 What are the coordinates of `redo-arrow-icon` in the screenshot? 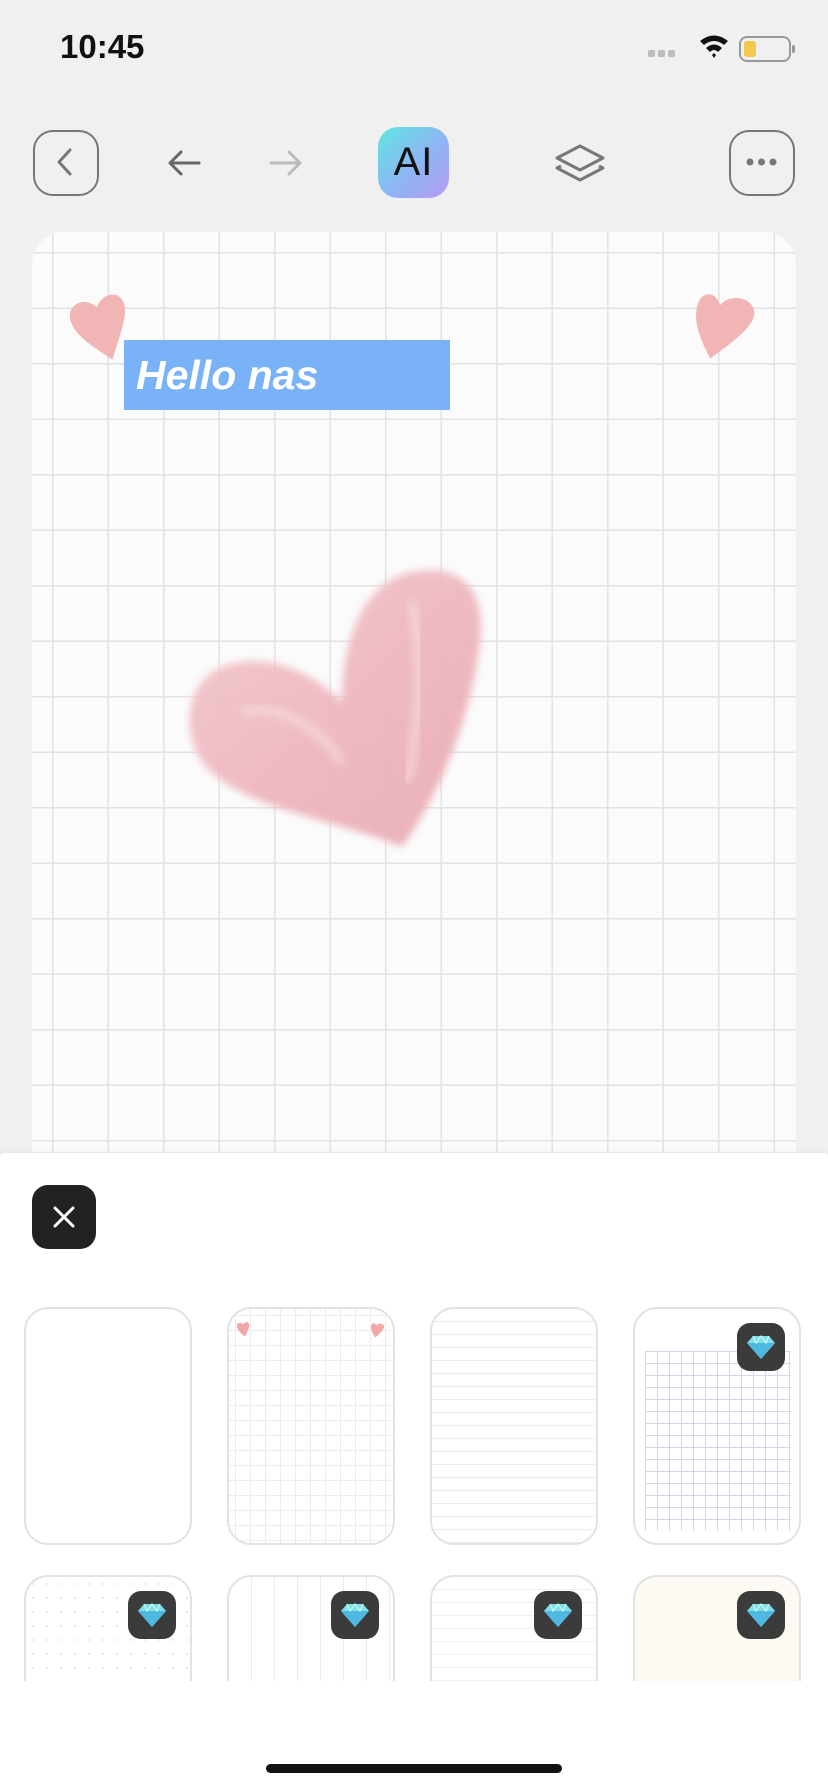 It's located at (285, 163).